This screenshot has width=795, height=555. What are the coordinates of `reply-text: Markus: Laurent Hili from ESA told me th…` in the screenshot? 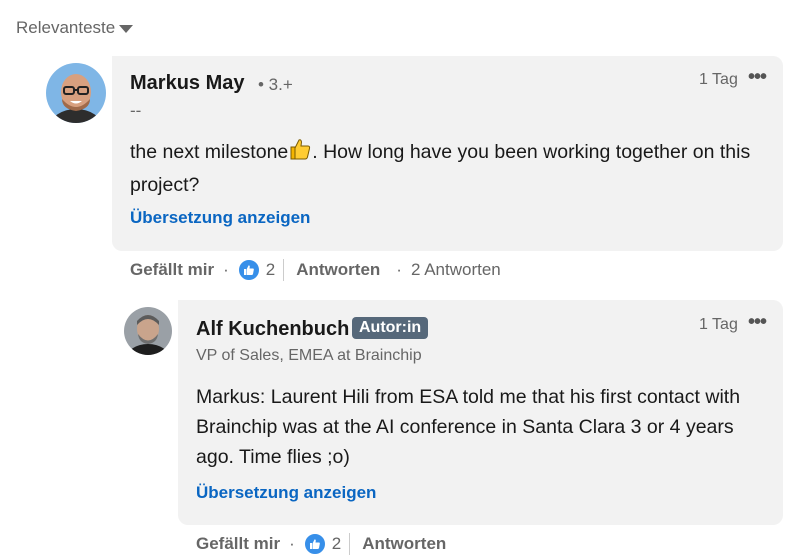 It's located at (468, 427).